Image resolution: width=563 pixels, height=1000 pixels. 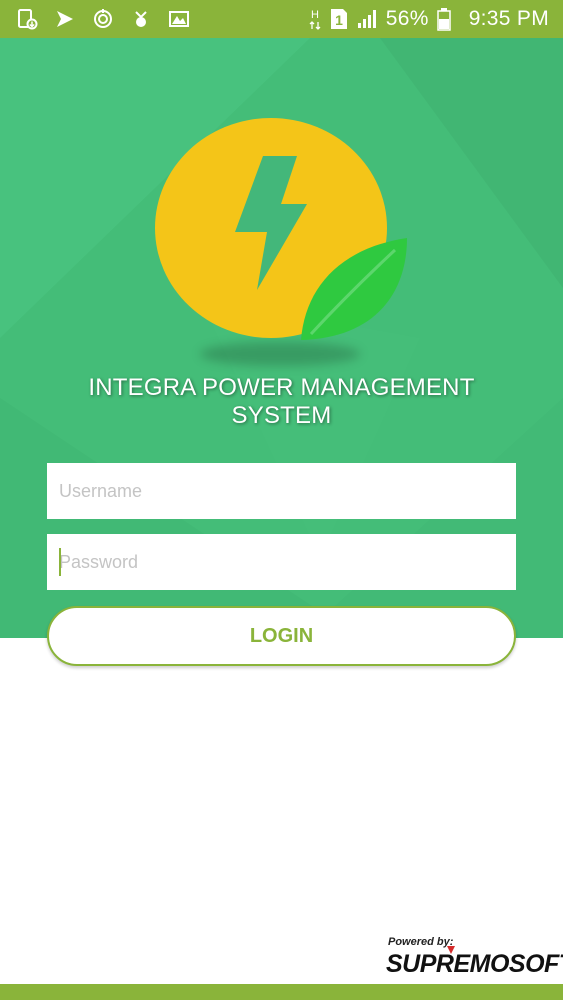 I want to click on text-cursor, so click(x=60, y=562).